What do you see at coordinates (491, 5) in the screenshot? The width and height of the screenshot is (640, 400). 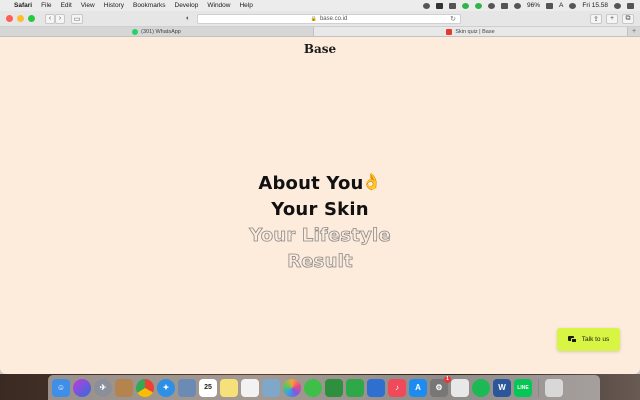 I see `time-machine-icon` at bounding box center [491, 5].